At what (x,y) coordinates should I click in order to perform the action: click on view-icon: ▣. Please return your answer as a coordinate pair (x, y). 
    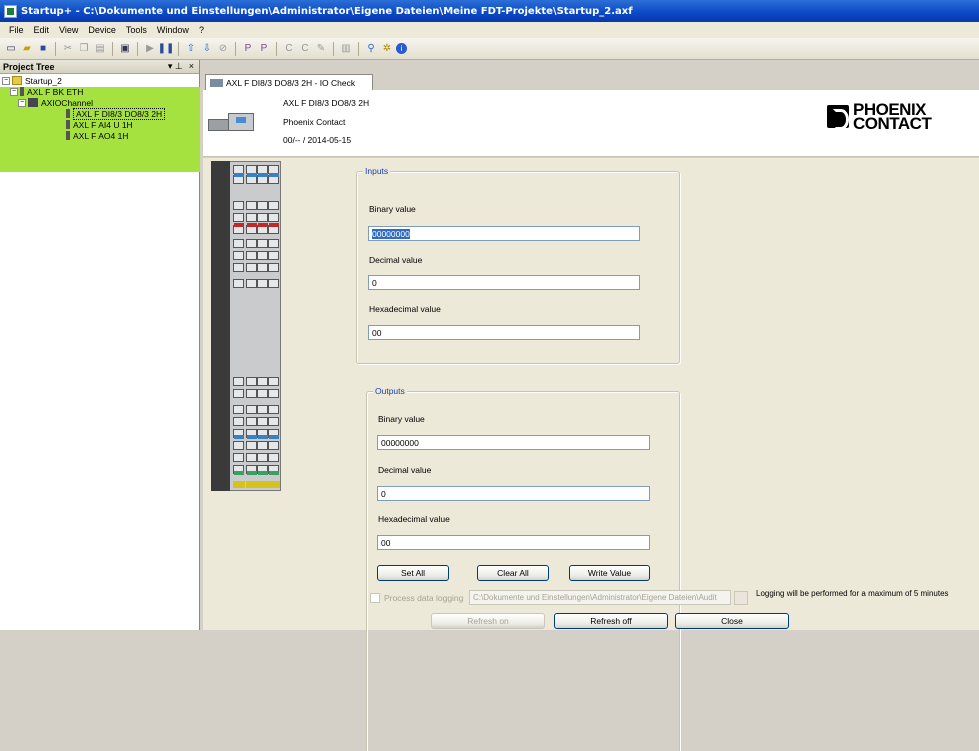
    Looking at the image, I should click on (125, 49).